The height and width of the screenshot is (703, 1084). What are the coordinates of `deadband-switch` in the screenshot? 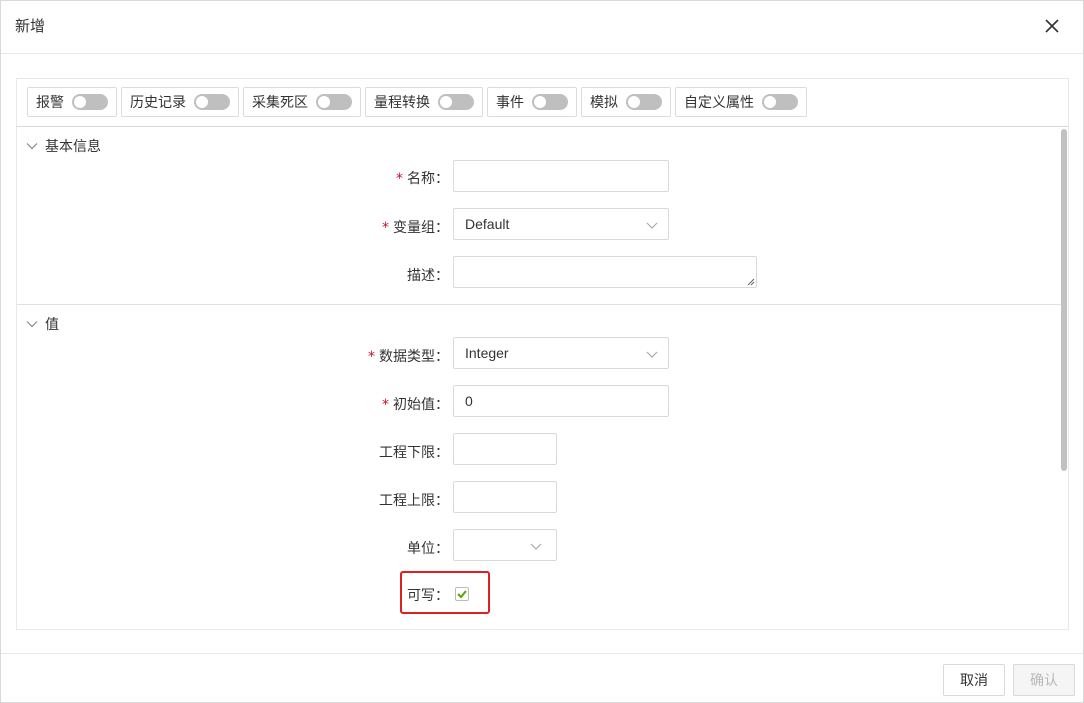 It's located at (334, 102).